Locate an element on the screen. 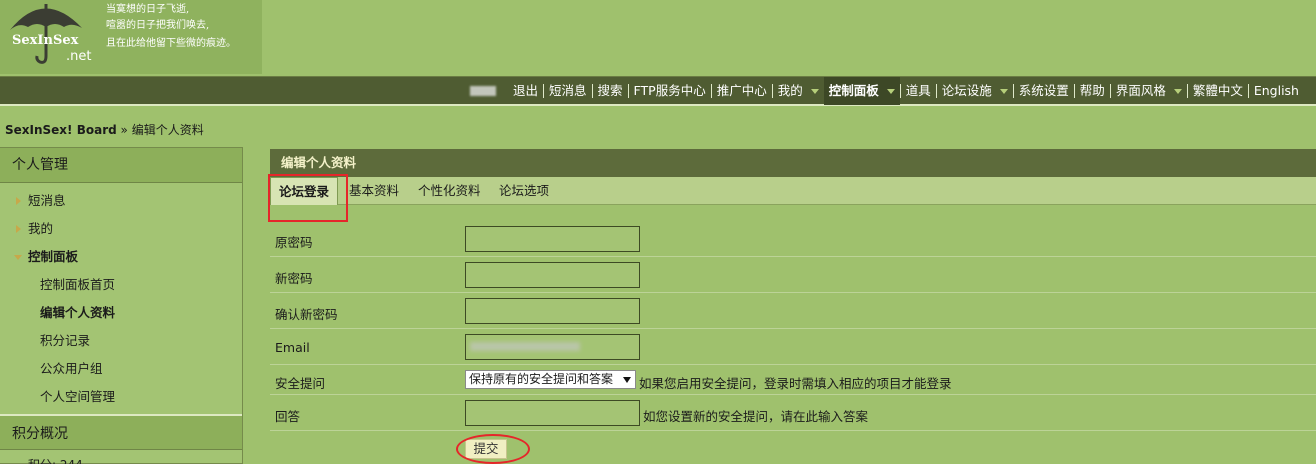 The image size is (1316, 464). nav-item-help: 帮助 is located at coordinates (1092, 91).